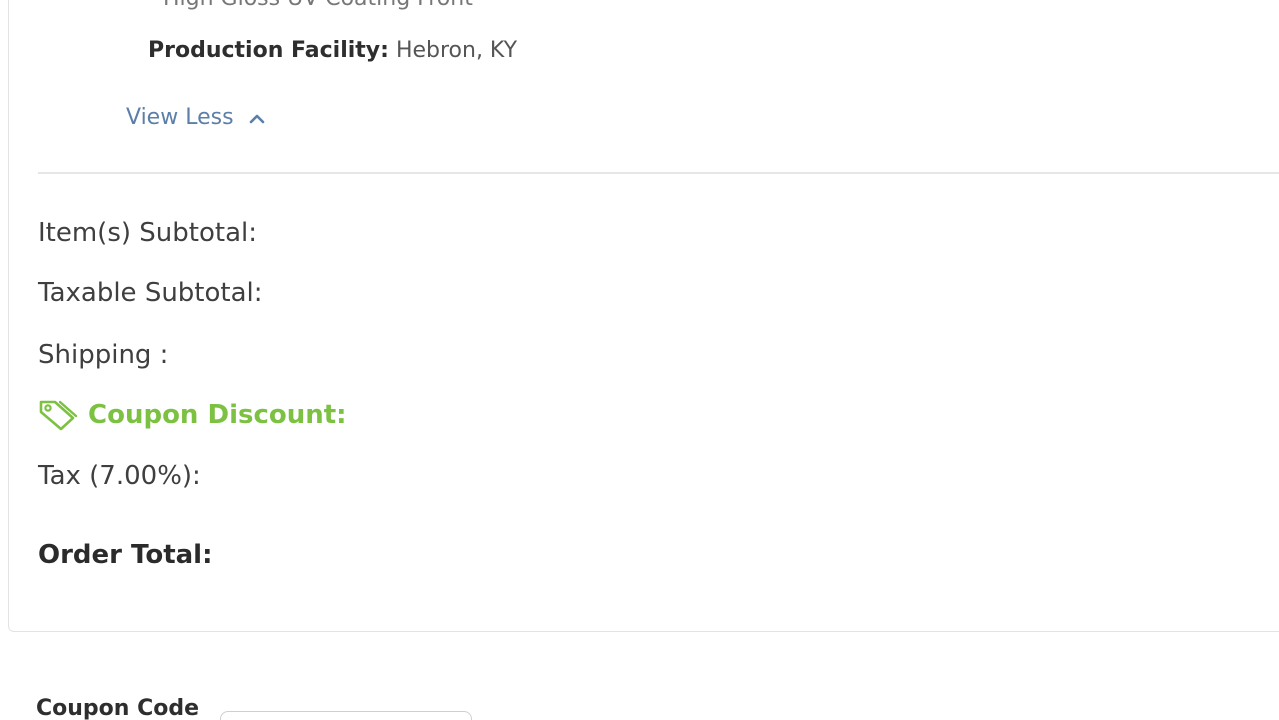  I want to click on taxable-subtotal-label: Taxable Subtotal:, so click(150, 293).